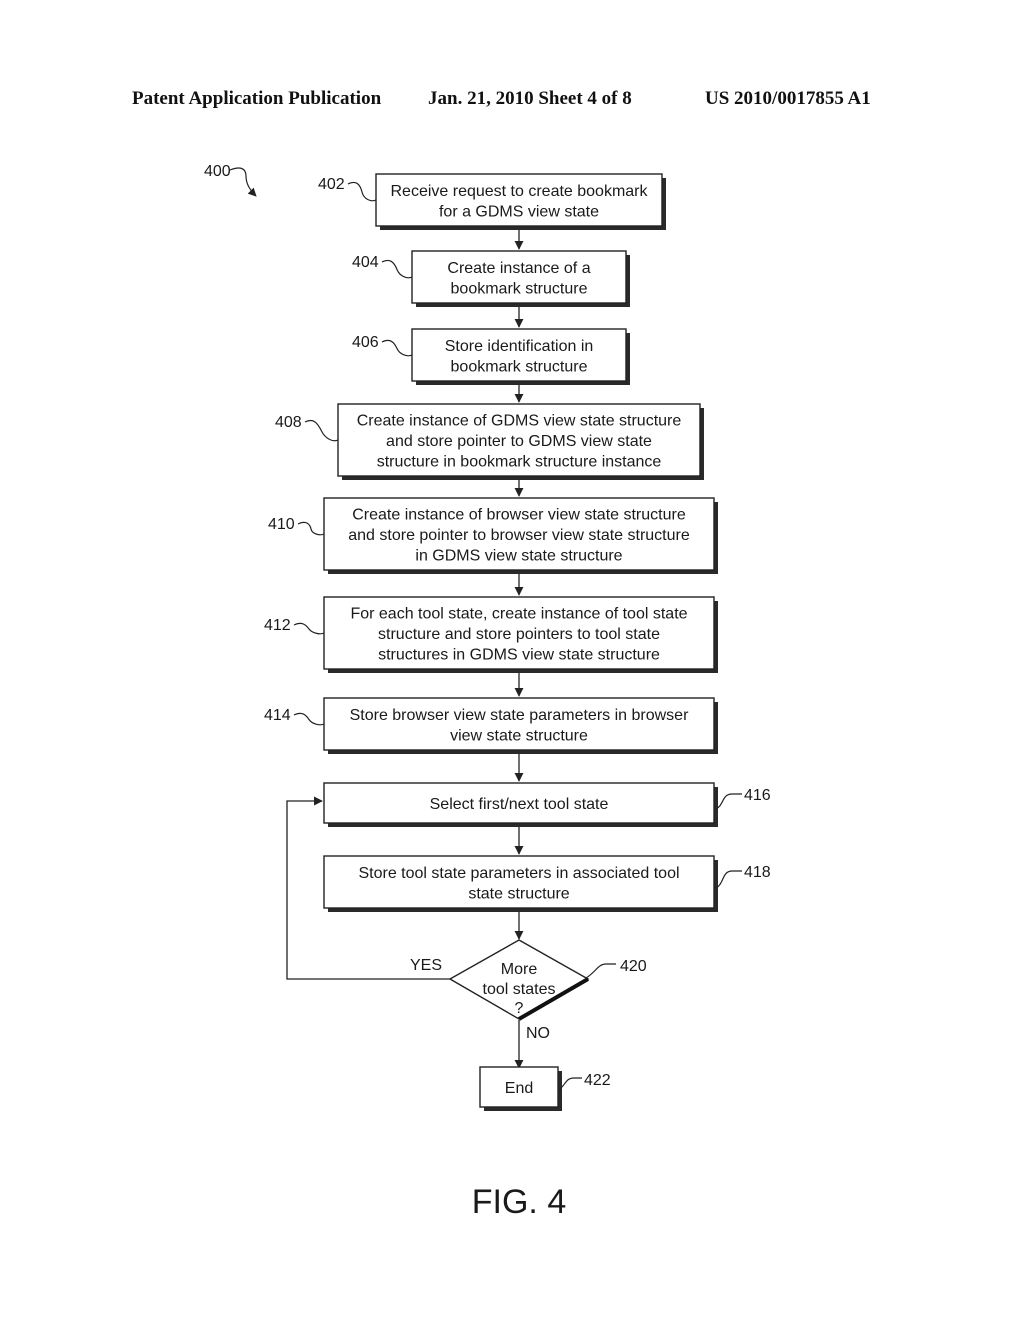  Describe the element at coordinates (757, 795) in the screenshot. I see `step-ref-label: 416` at that location.